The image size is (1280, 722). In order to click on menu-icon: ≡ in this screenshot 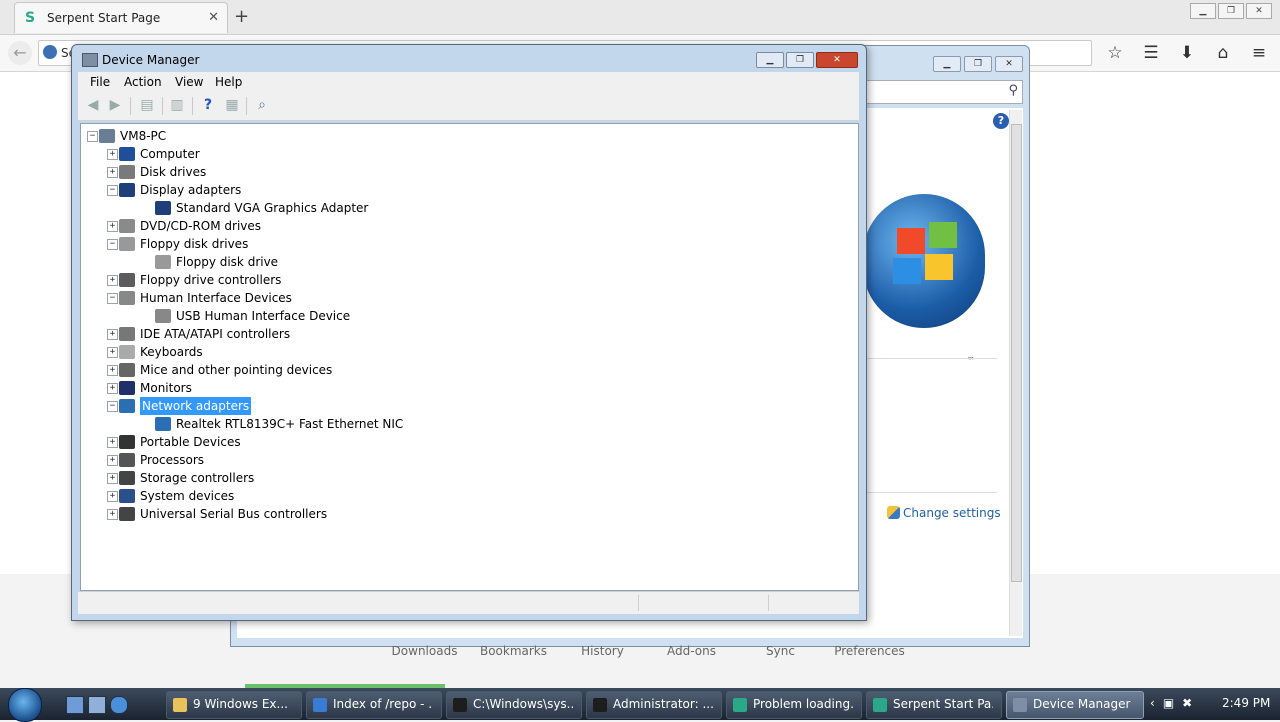, I will do `click(1259, 53)`.